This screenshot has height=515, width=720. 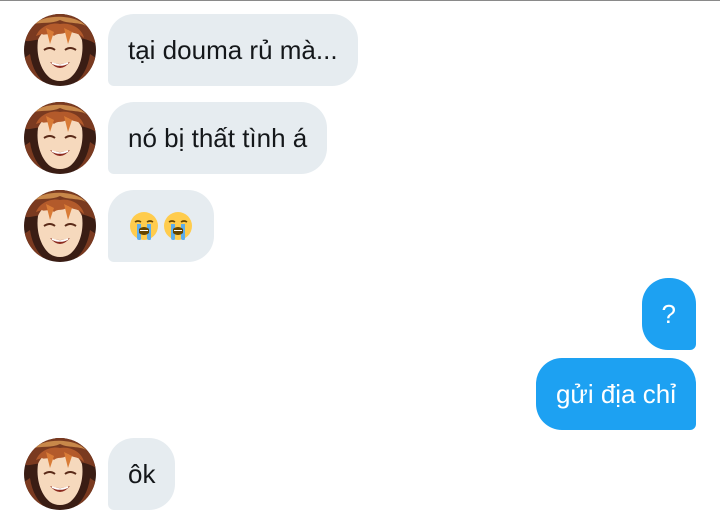 I want to click on message-text: ?, so click(x=668, y=313).